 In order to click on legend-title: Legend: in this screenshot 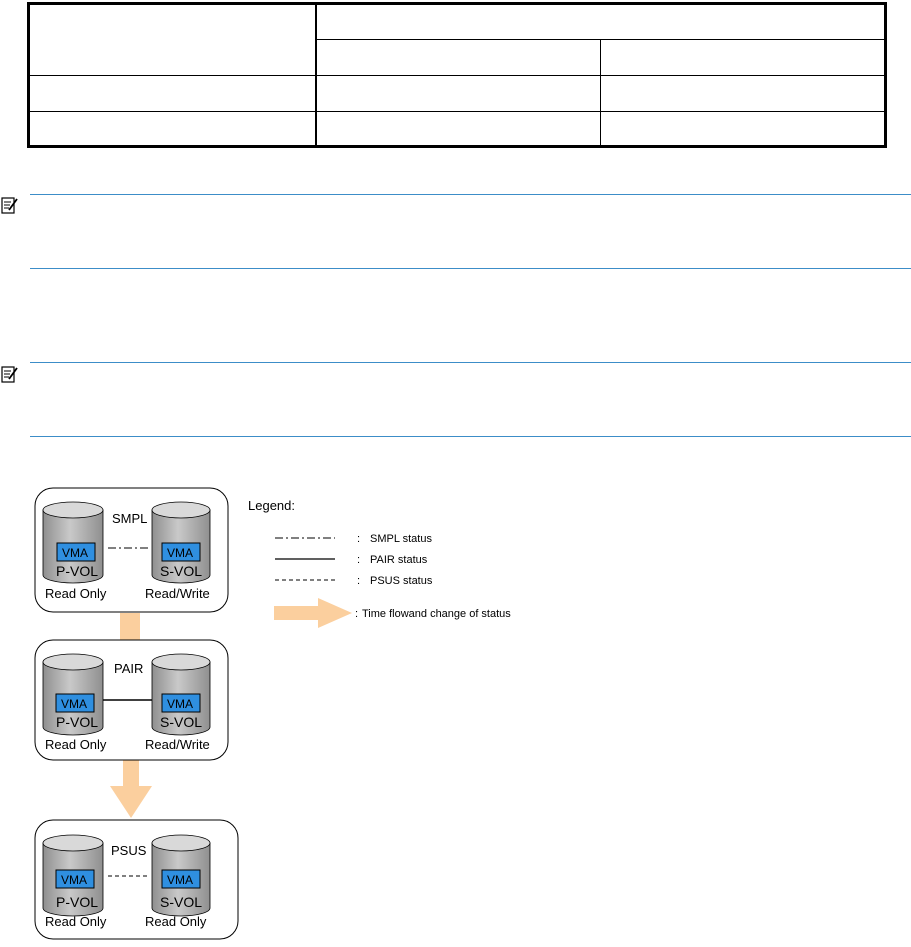, I will do `click(271, 505)`.